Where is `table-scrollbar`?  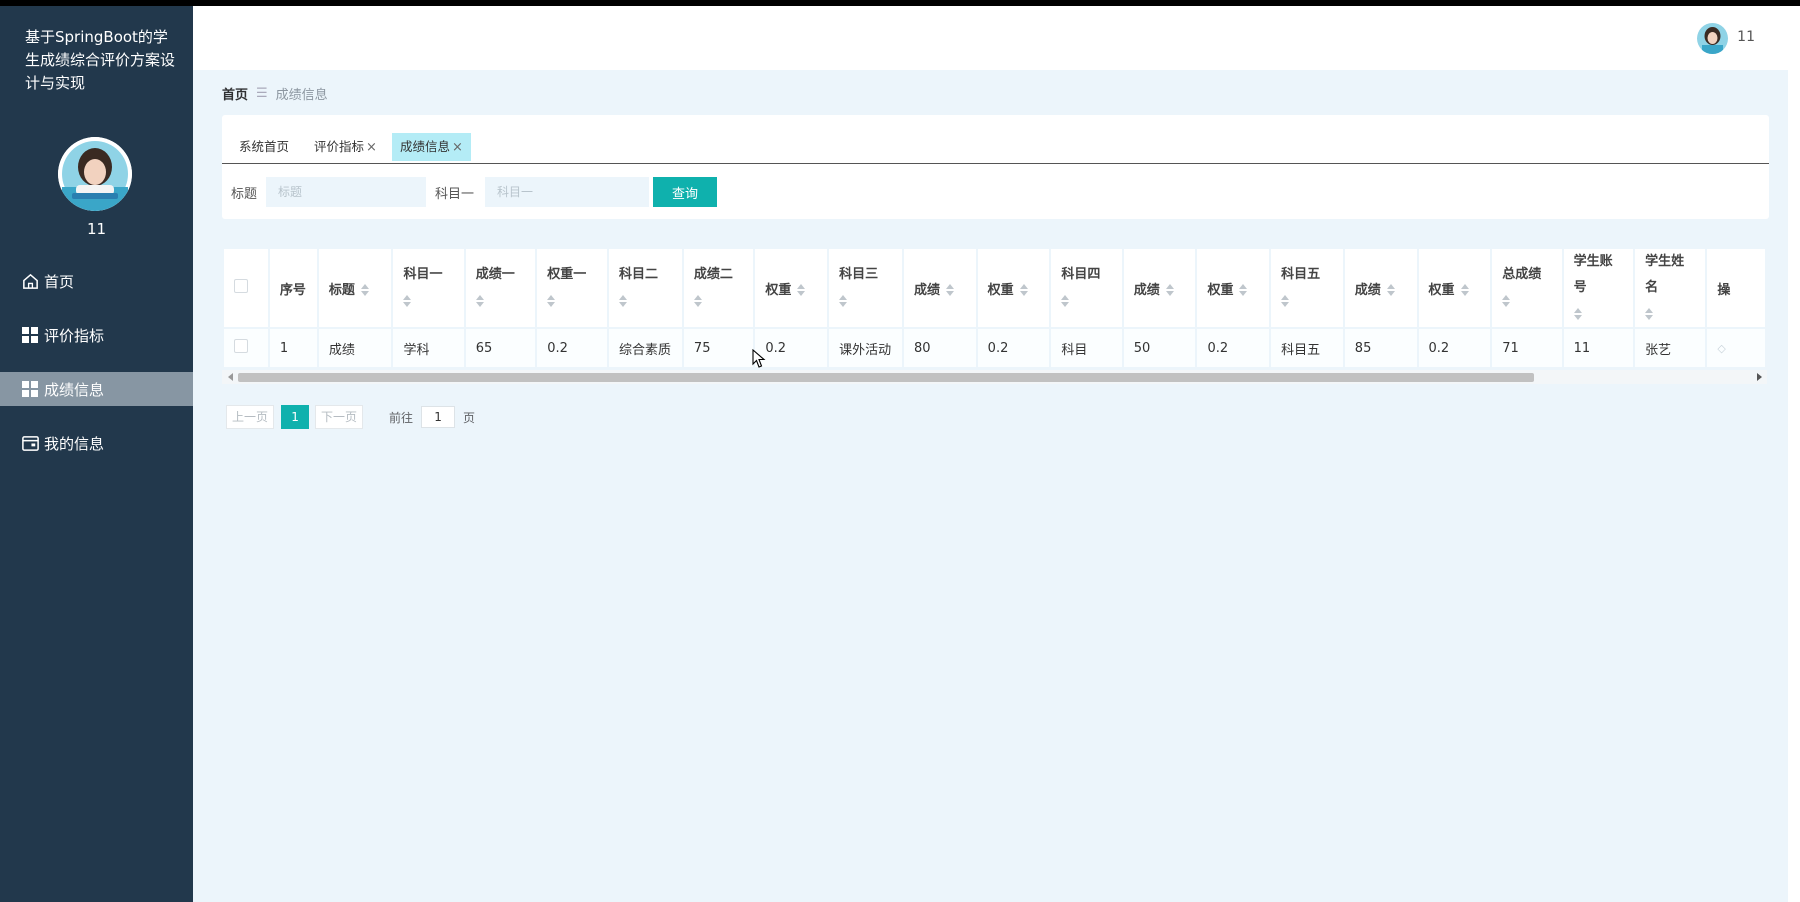
table-scrollbar is located at coordinates (994, 377).